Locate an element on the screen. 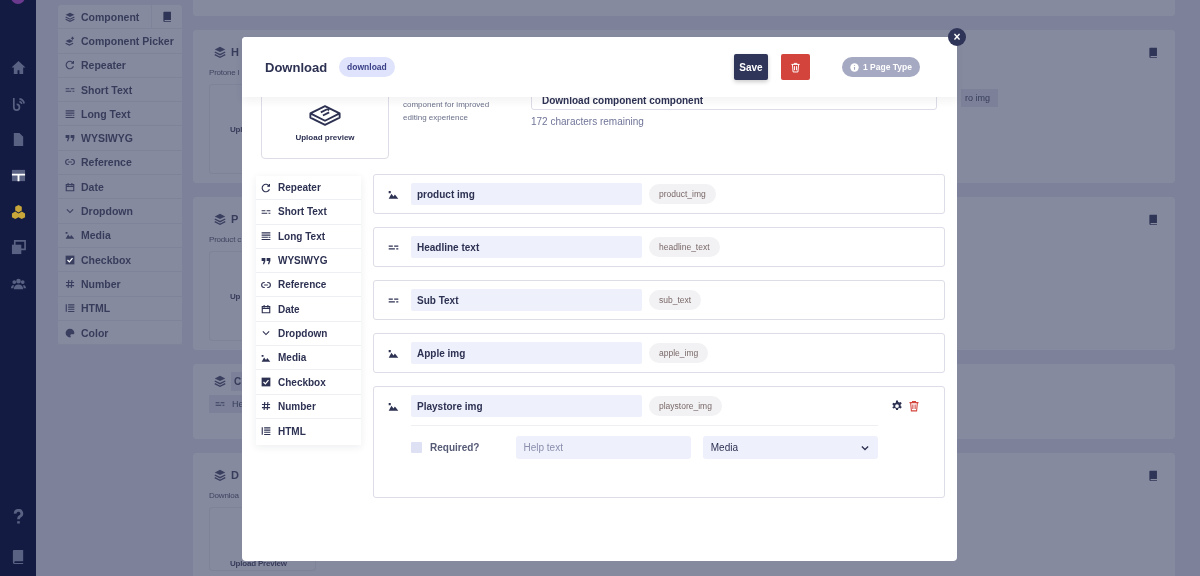  api-key-tag: headline_text is located at coordinates (684, 247).